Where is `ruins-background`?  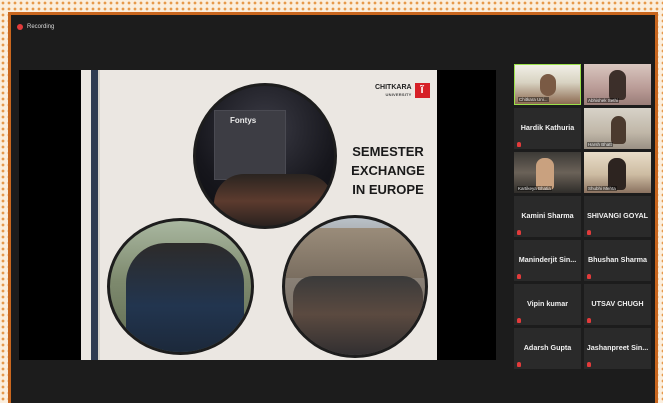
ruins-background is located at coordinates (355, 253).